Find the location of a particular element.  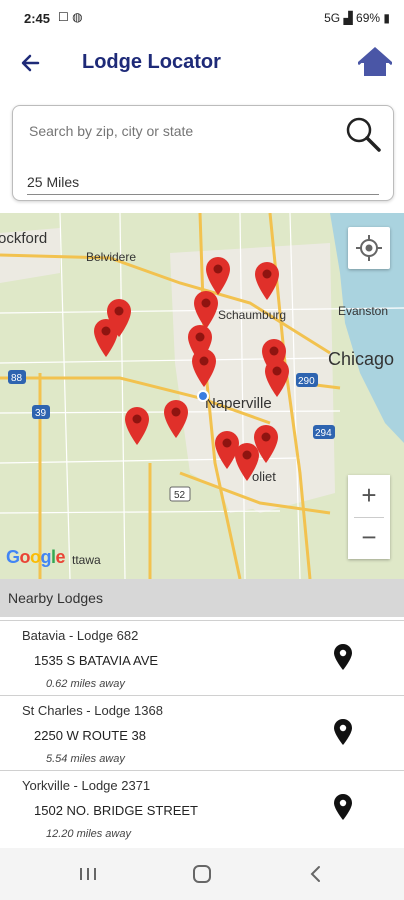

search-card: 25 Miles is located at coordinates (203, 153).